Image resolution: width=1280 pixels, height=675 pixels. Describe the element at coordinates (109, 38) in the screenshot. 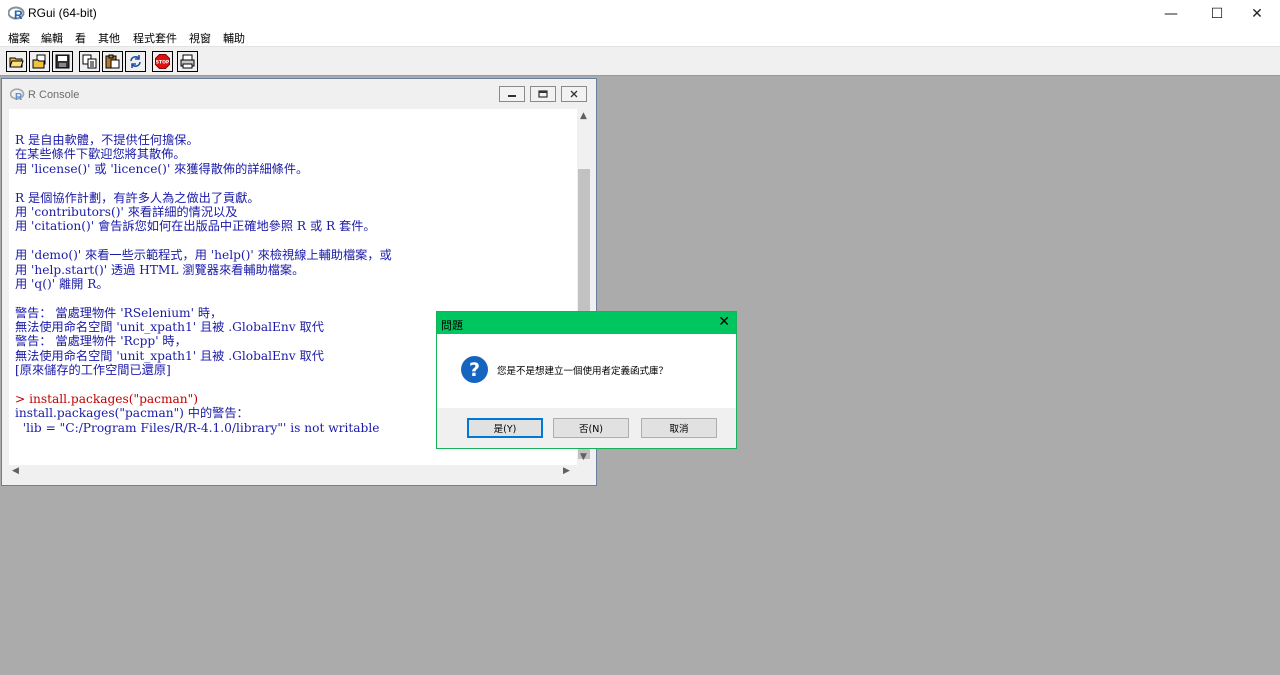

I see `menu-misc: 其他` at that location.